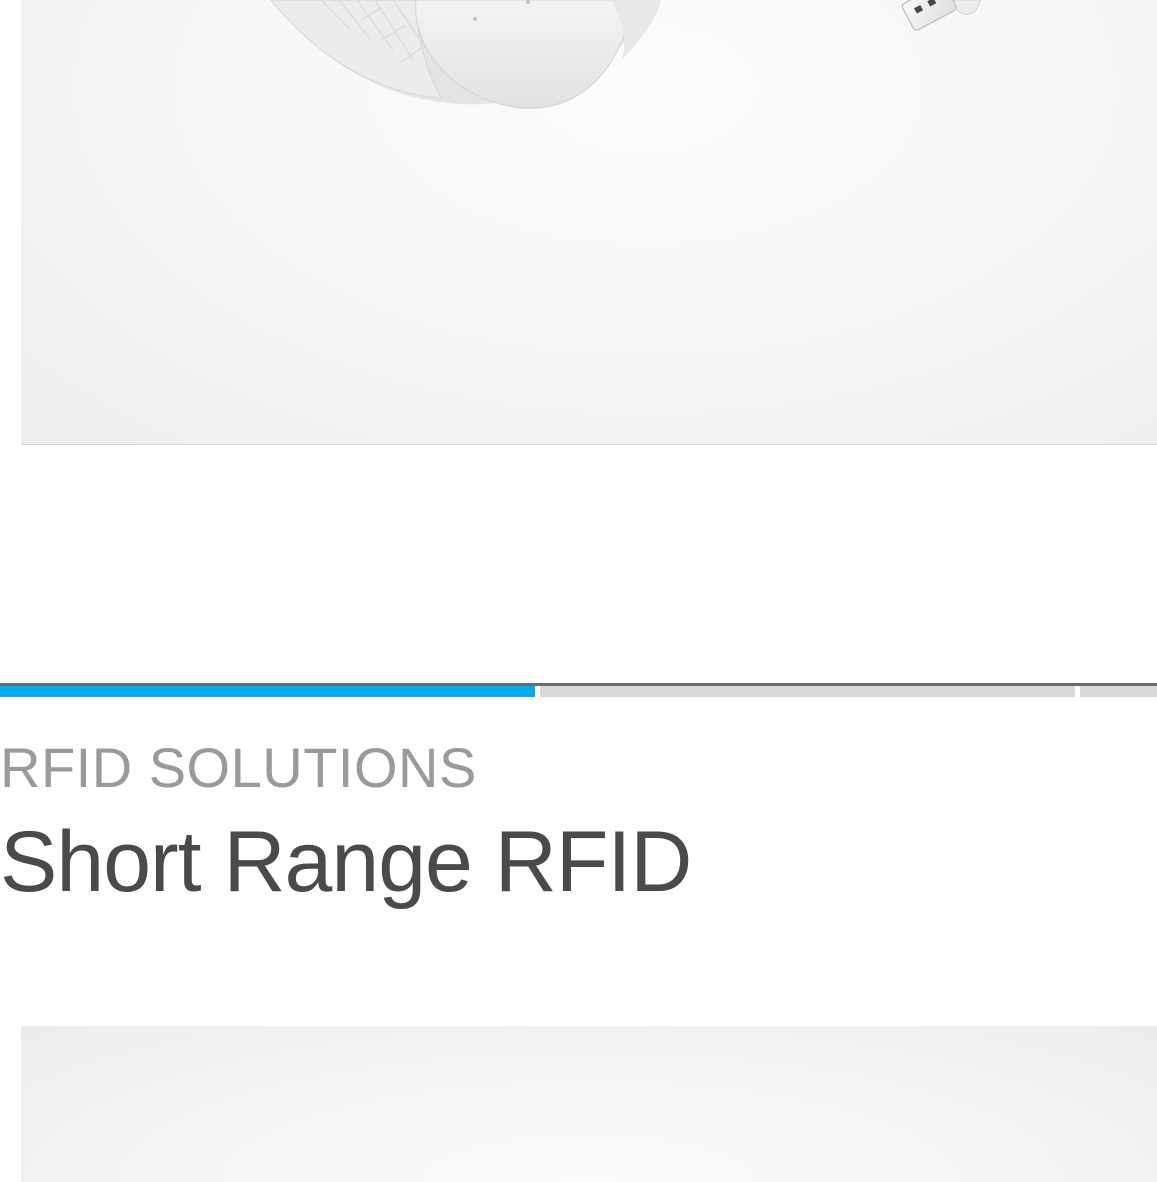 This screenshot has height=1182, width=1157. I want to click on section-eyebrow: RFID SOLUTIONS, so click(238, 767).